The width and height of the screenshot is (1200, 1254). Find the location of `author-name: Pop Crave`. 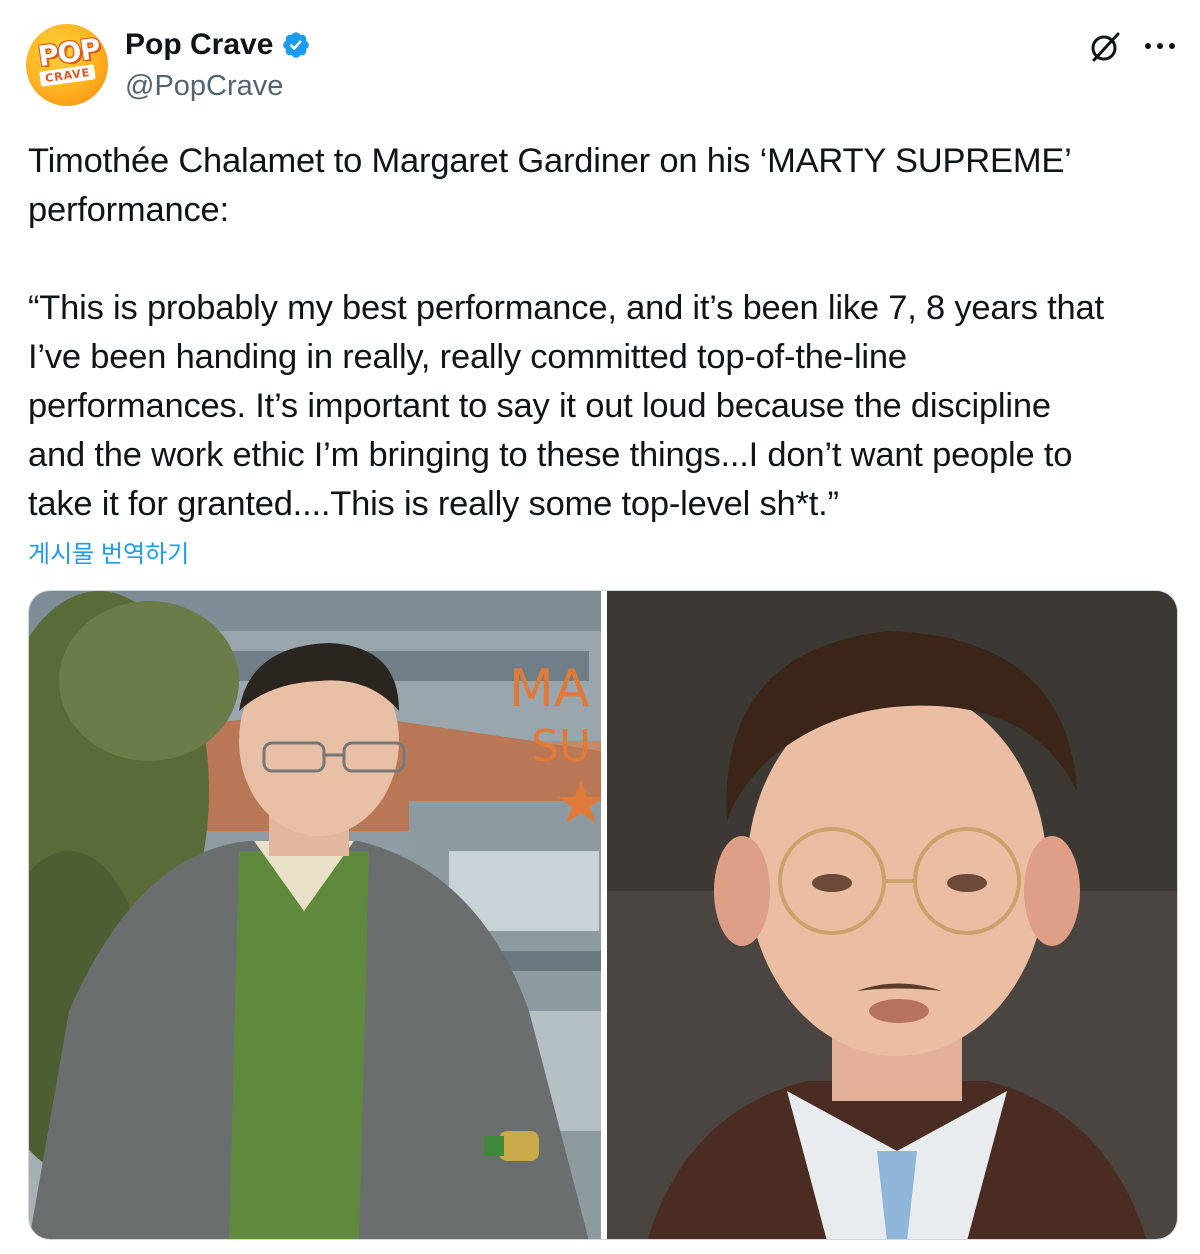

author-name: Pop Crave is located at coordinates (218, 45).